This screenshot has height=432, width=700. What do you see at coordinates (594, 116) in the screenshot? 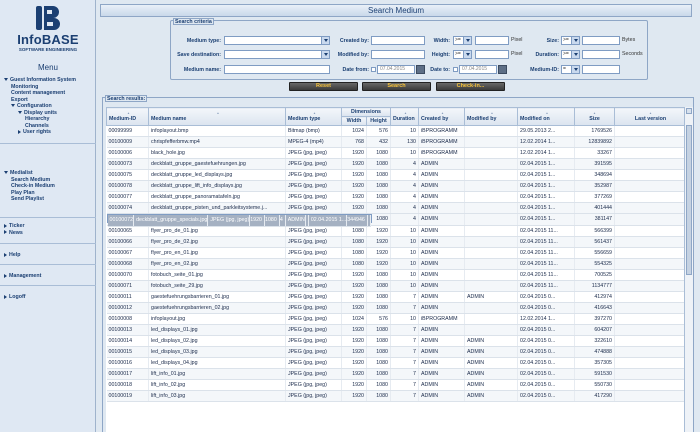
I see `column-header-size: ▲ Size` at bounding box center [594, 116].